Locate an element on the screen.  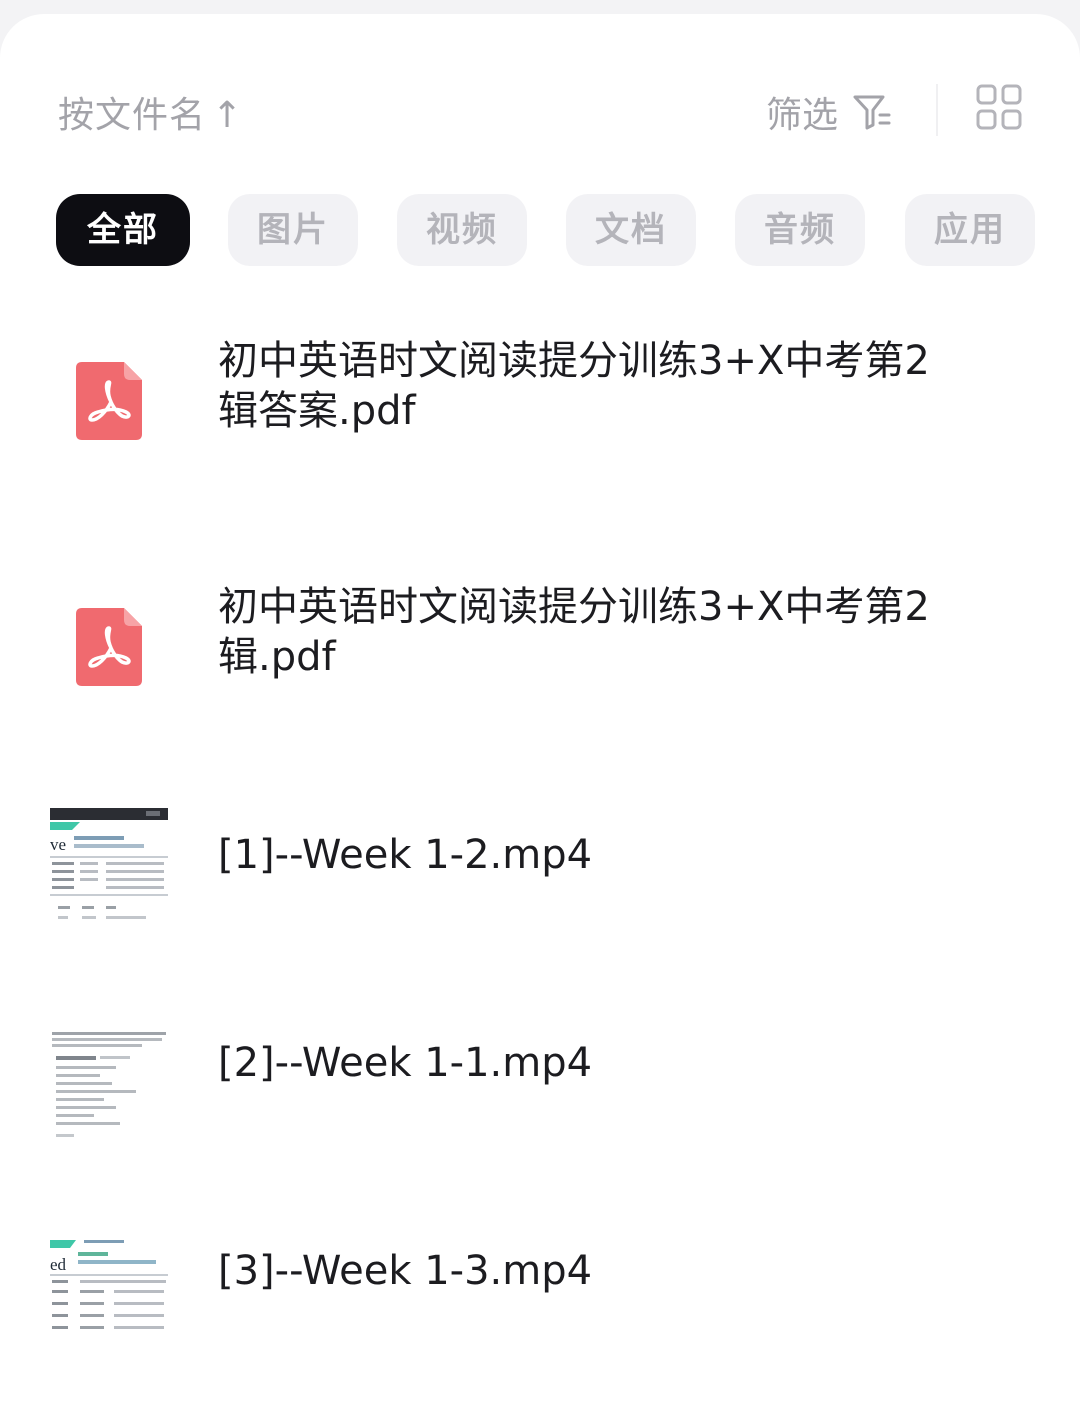
video-thumbnail: ed is located at coordinates (109, 1290).